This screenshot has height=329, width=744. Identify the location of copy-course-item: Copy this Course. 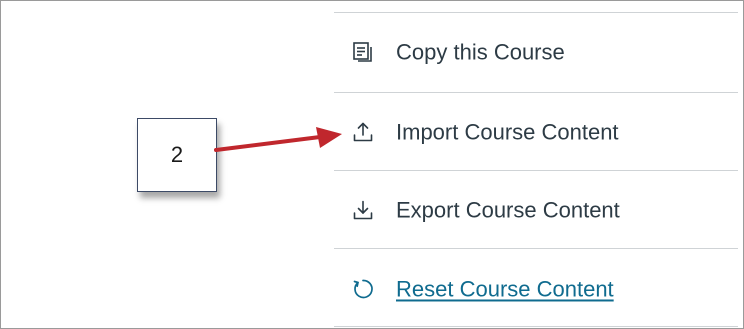
(536, 53).